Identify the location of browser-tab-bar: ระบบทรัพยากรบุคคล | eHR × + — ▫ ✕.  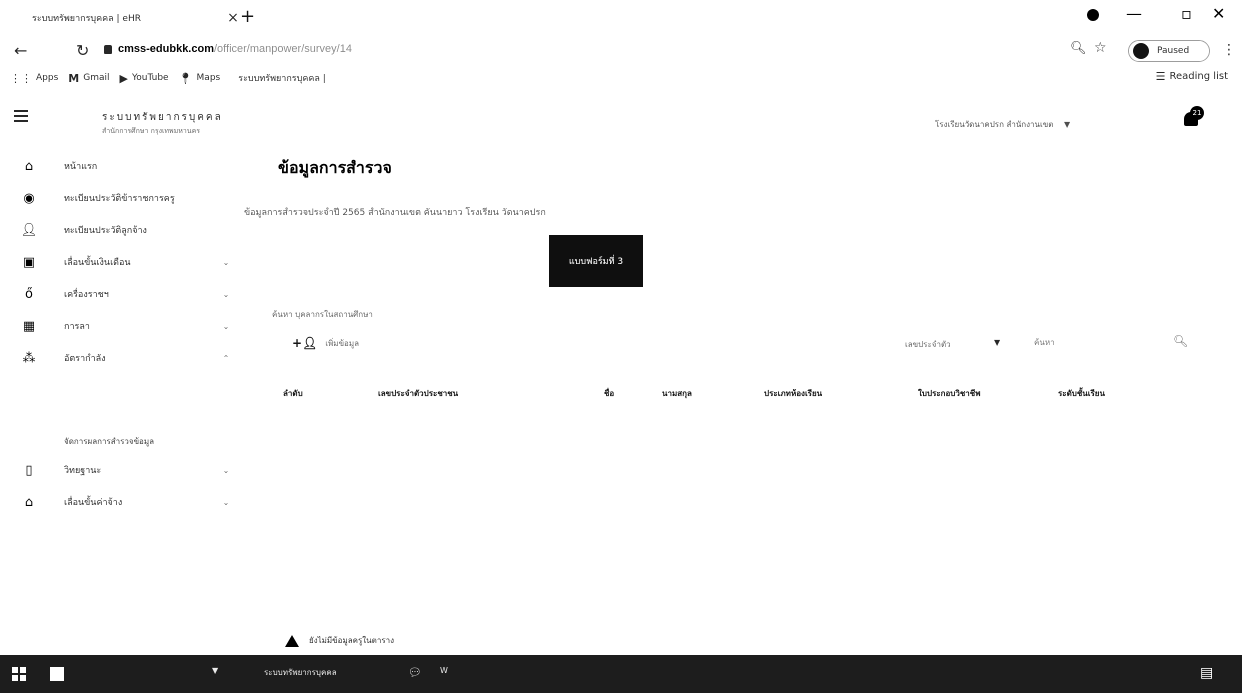
(621, 17).